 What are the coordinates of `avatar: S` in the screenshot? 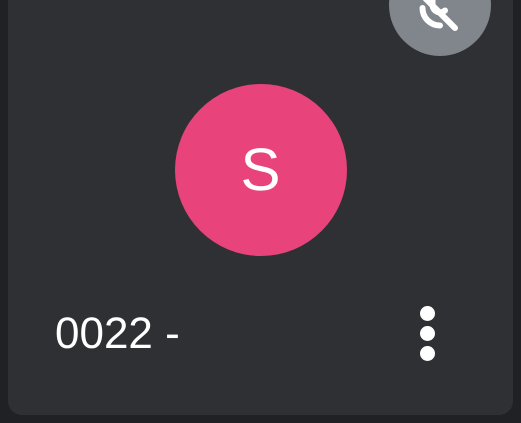 It's located at (260, 170).